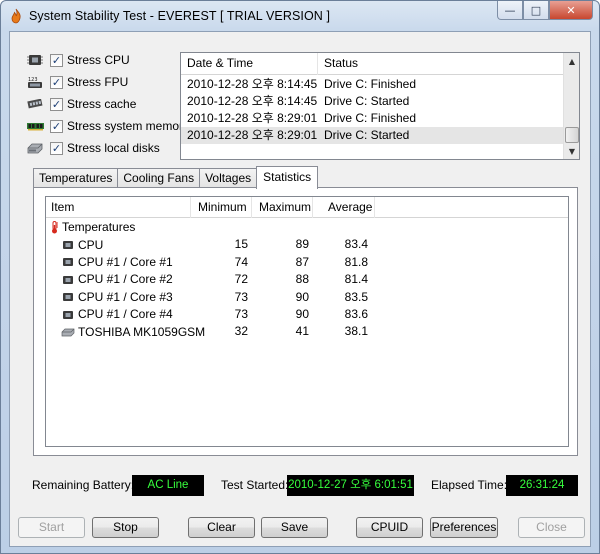 This screenshot has width=600, height=554. What do you see at coordinates (542, 485) in the screenshot?
I see `elapsed-time-display: 26:31:24` at bounding box center [542, 485].